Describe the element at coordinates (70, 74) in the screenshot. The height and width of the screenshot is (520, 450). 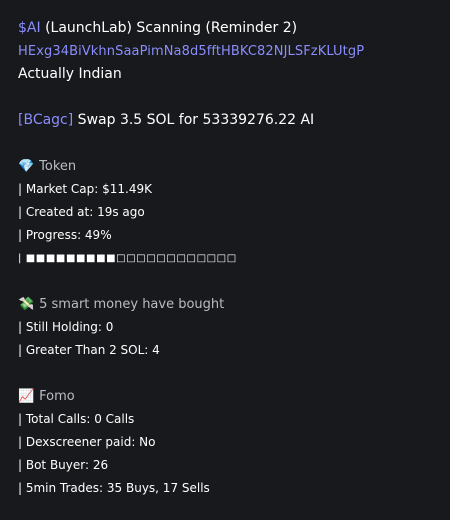
I see `token-name: Actually Indian` at that location.